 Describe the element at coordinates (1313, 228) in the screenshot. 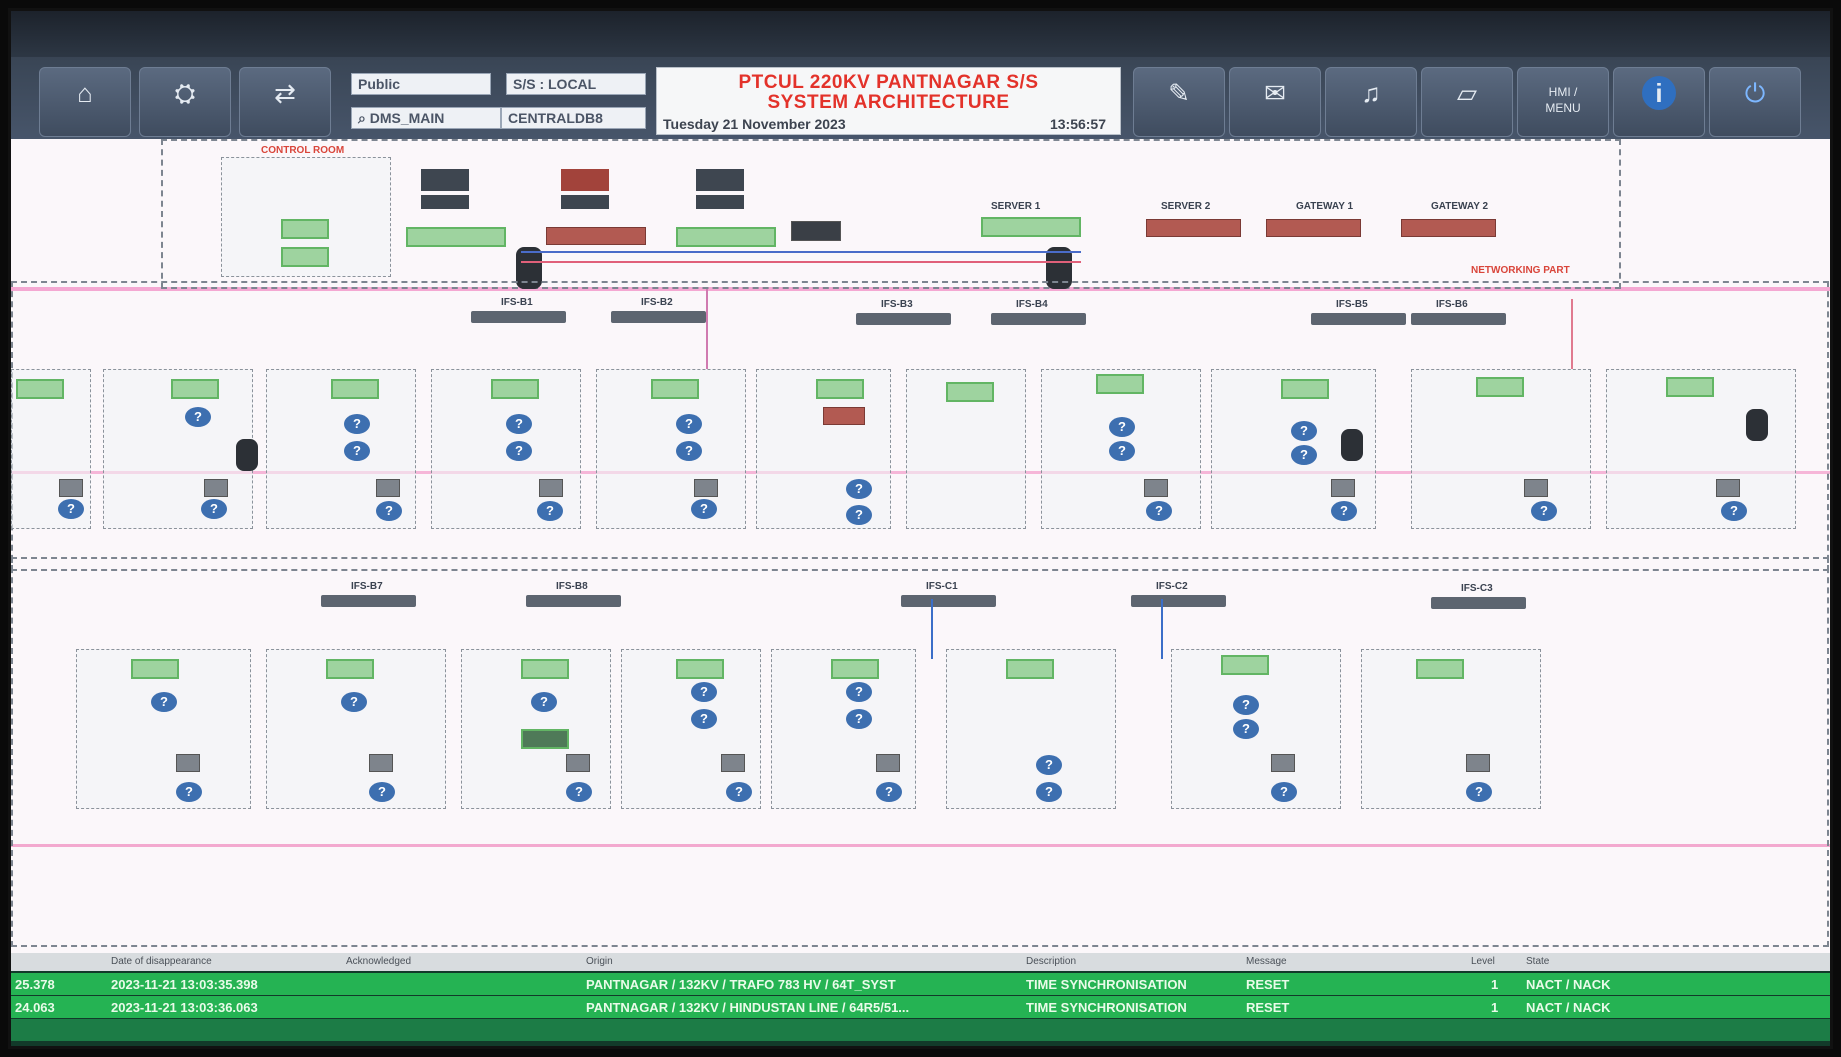

I see `gateway1-device` at that location.